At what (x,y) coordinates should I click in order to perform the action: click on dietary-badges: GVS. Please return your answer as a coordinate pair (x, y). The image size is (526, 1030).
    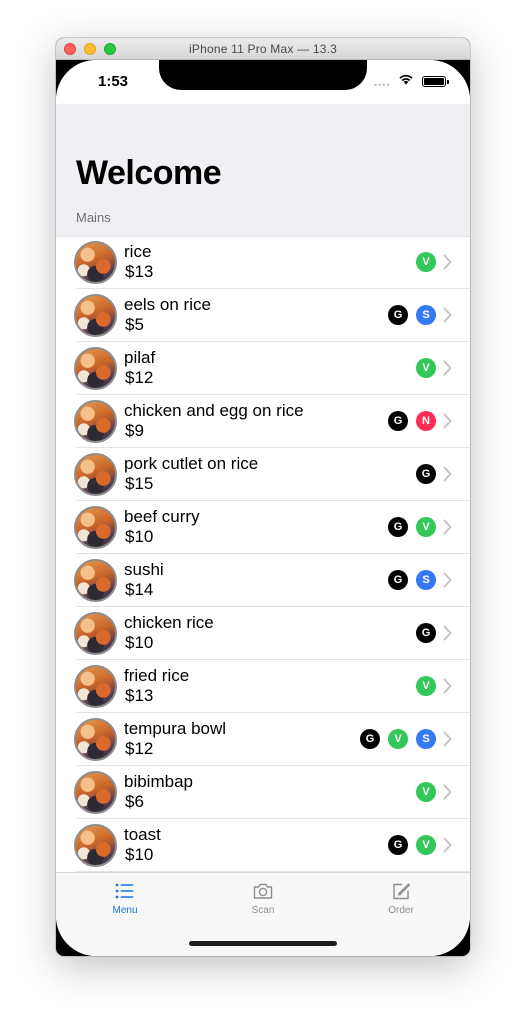
    Looking at the image, I should click on (398, 739).